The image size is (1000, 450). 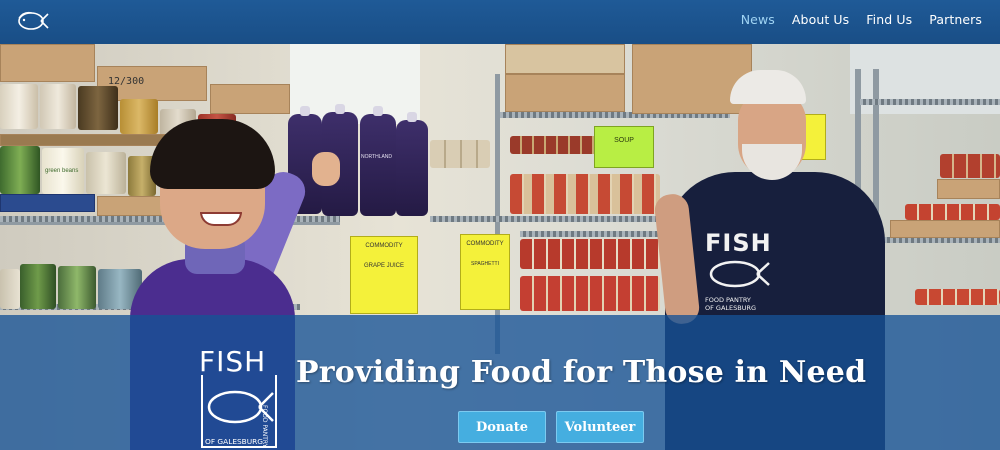 What do you see at coordinates (47, 203) in the screenshot?
I see `product-box` at bounding box center [47, 203].